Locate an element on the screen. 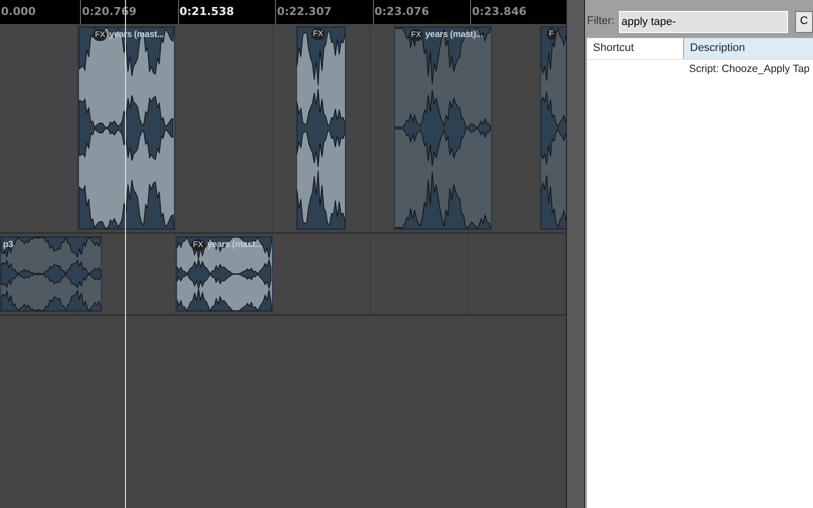 This screenshot has width=813, height=508. column-header: Description is located at coordinates (748, 48).